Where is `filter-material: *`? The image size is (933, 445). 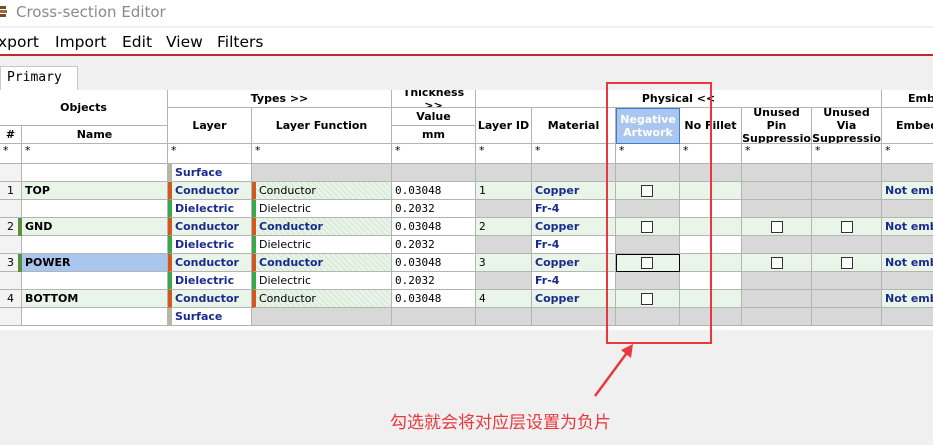
filter-material: * is located at coordinates (574, 154).